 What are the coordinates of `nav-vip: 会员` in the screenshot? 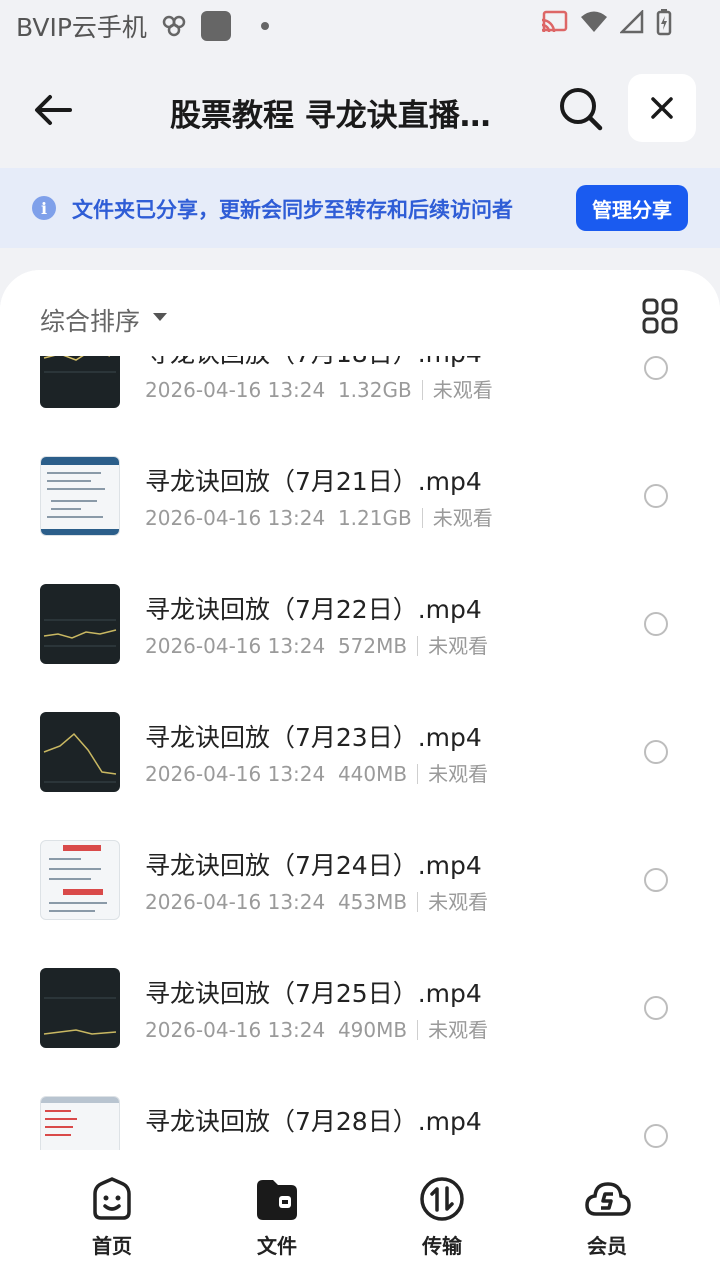 It's located at (607, 1221).